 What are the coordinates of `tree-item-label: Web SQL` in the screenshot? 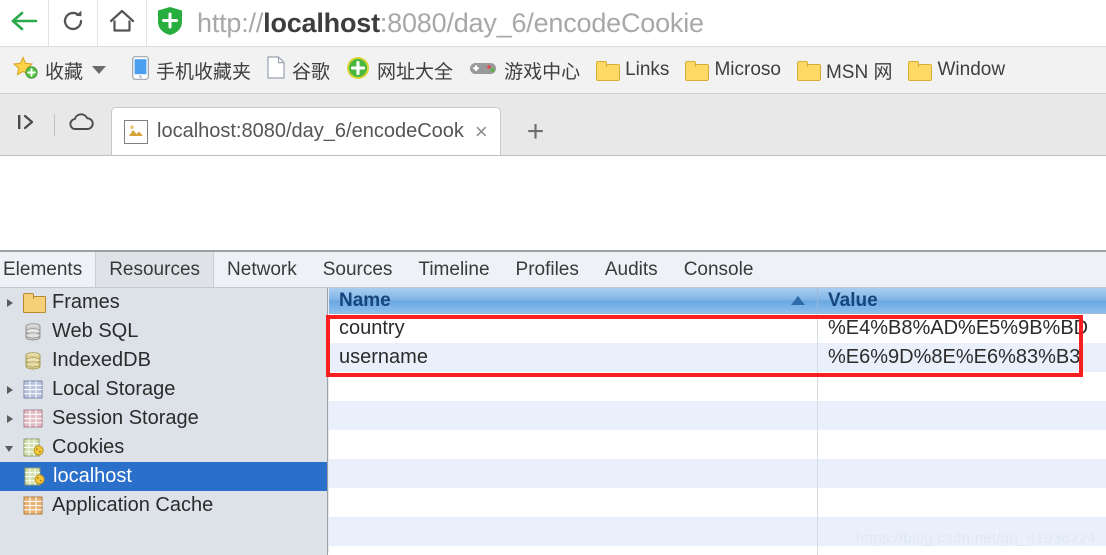 It's located at (95, 331).